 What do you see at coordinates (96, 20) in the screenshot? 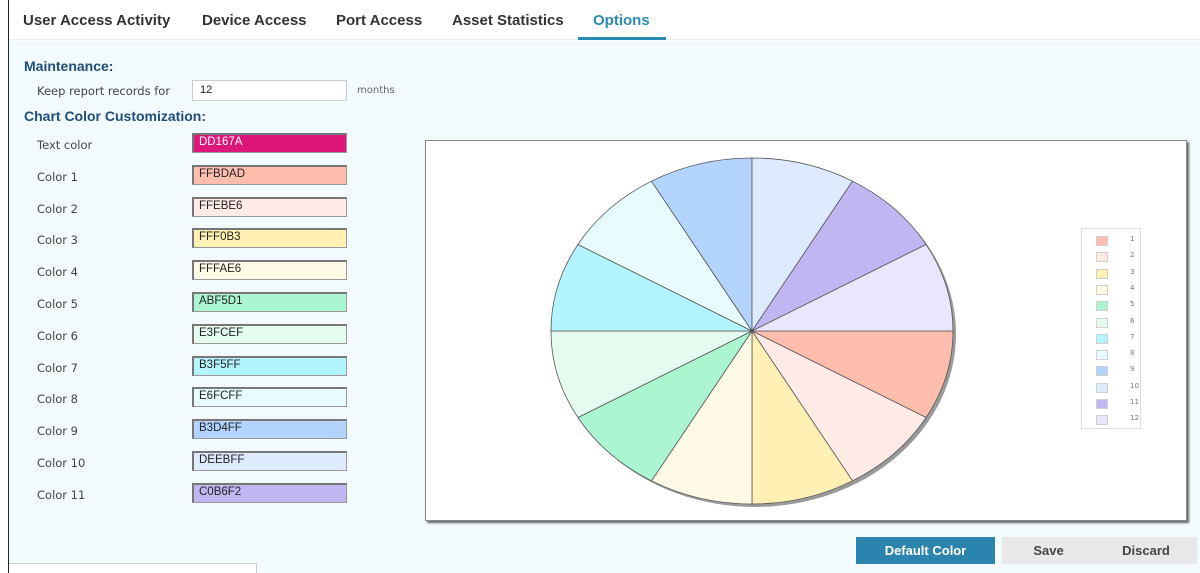
I see `tab-user-access-activity: User Access Activity` at bounding box center [96, 20].